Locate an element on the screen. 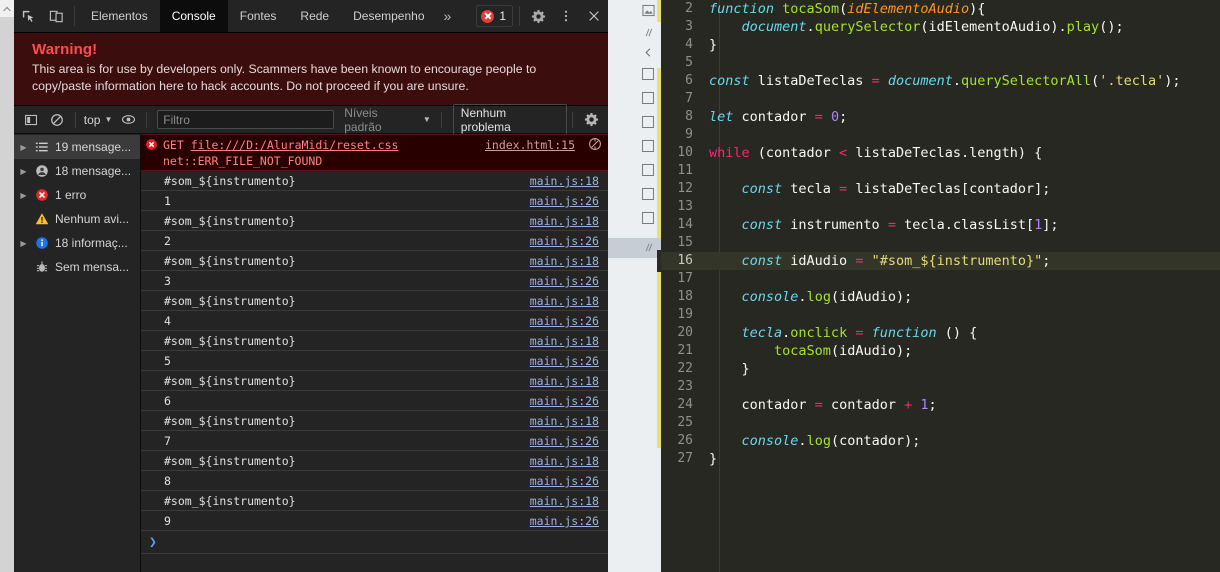  code-line: 22 } is located at coordinates (940, 369).